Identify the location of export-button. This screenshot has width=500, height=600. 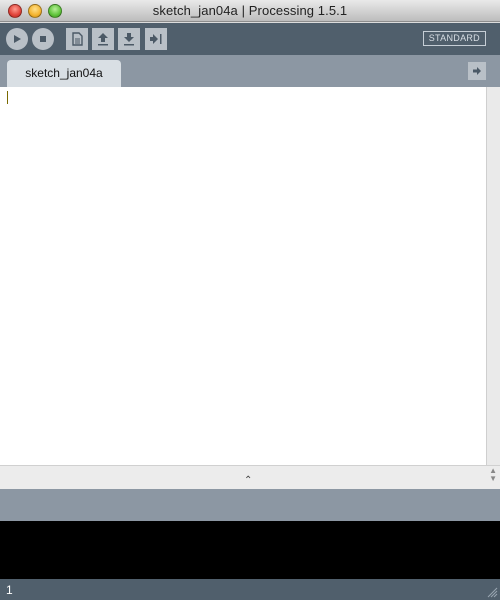
(156, 39).